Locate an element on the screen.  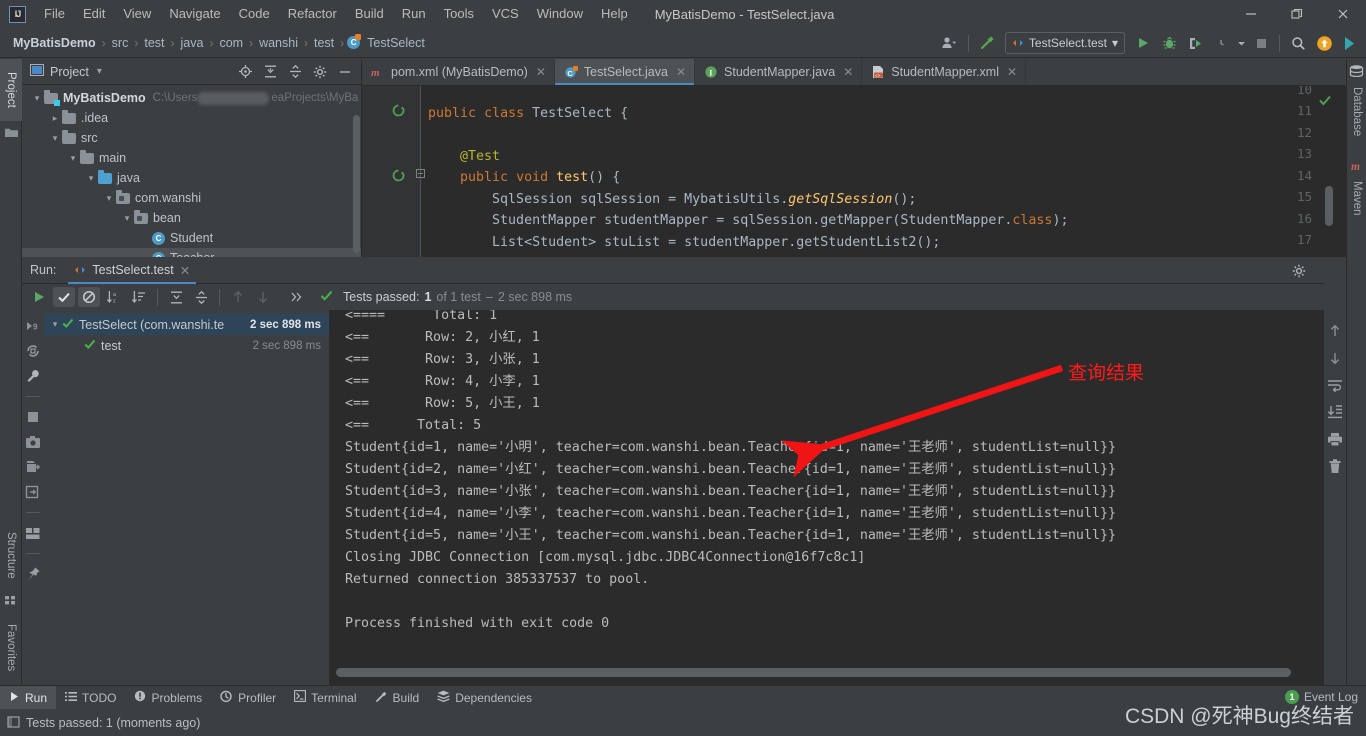
menu-item-build: Build is located at coordinates (369, 14).